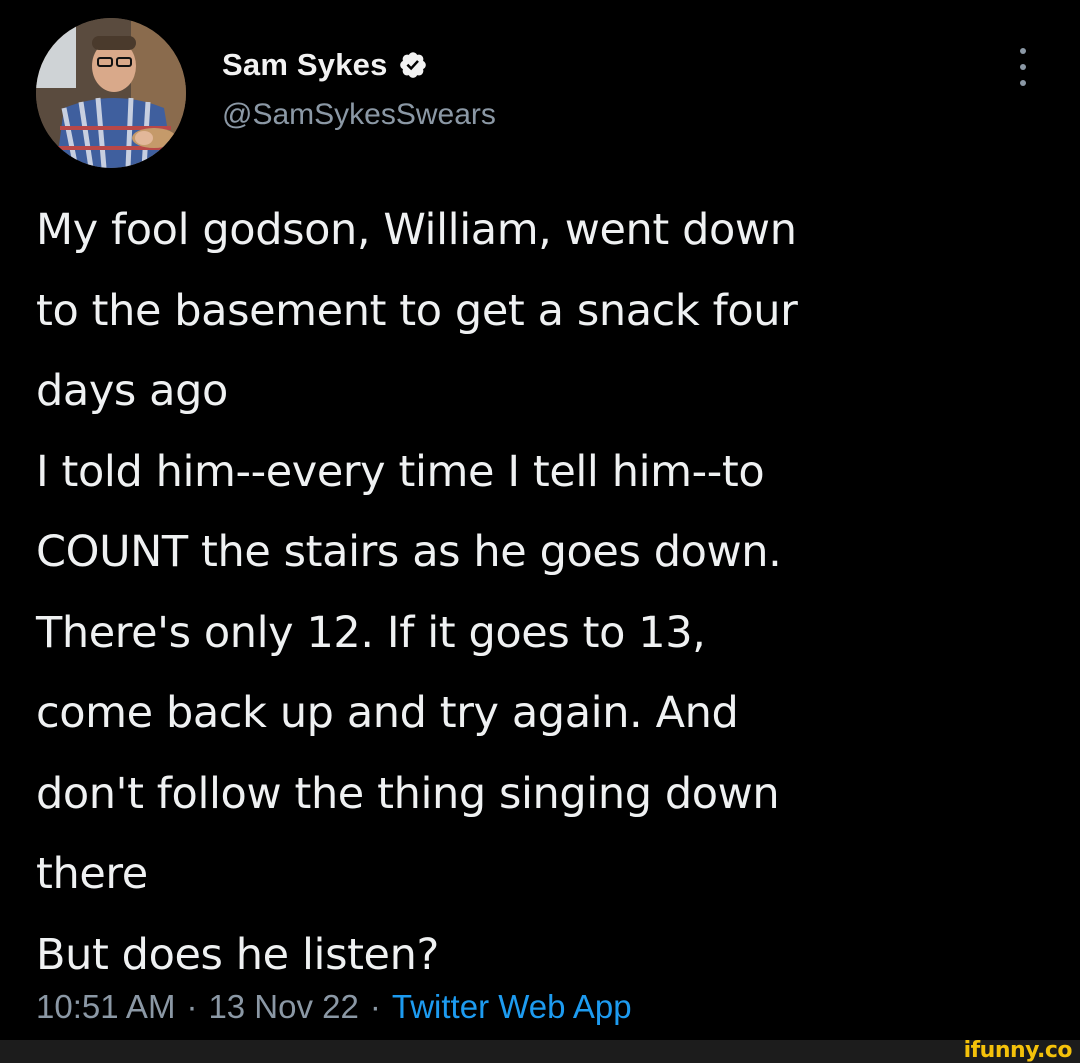  I want to click on tweet-time: 10:51 AM, so click(105, 1007).